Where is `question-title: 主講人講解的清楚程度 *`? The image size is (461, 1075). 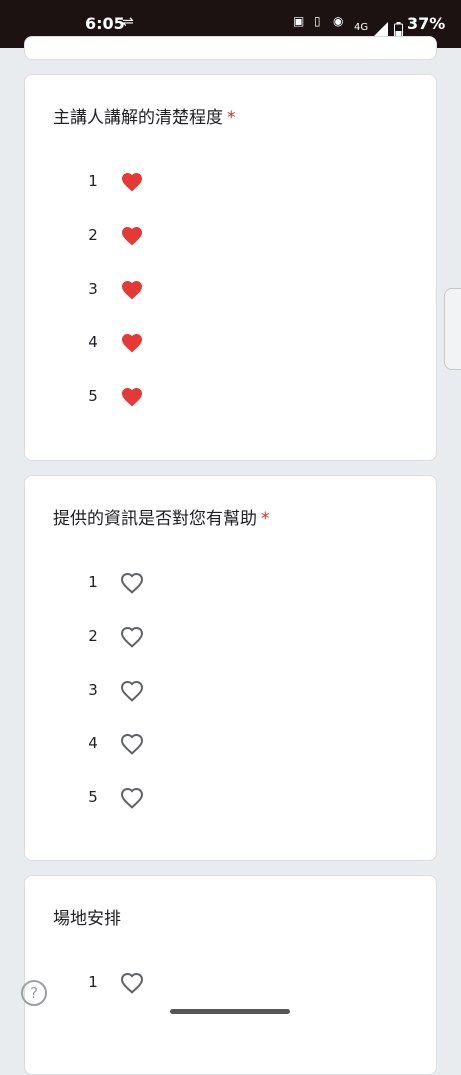 question-title: 主講人講解的清楚程度 * is located at coordinates (144, 115).